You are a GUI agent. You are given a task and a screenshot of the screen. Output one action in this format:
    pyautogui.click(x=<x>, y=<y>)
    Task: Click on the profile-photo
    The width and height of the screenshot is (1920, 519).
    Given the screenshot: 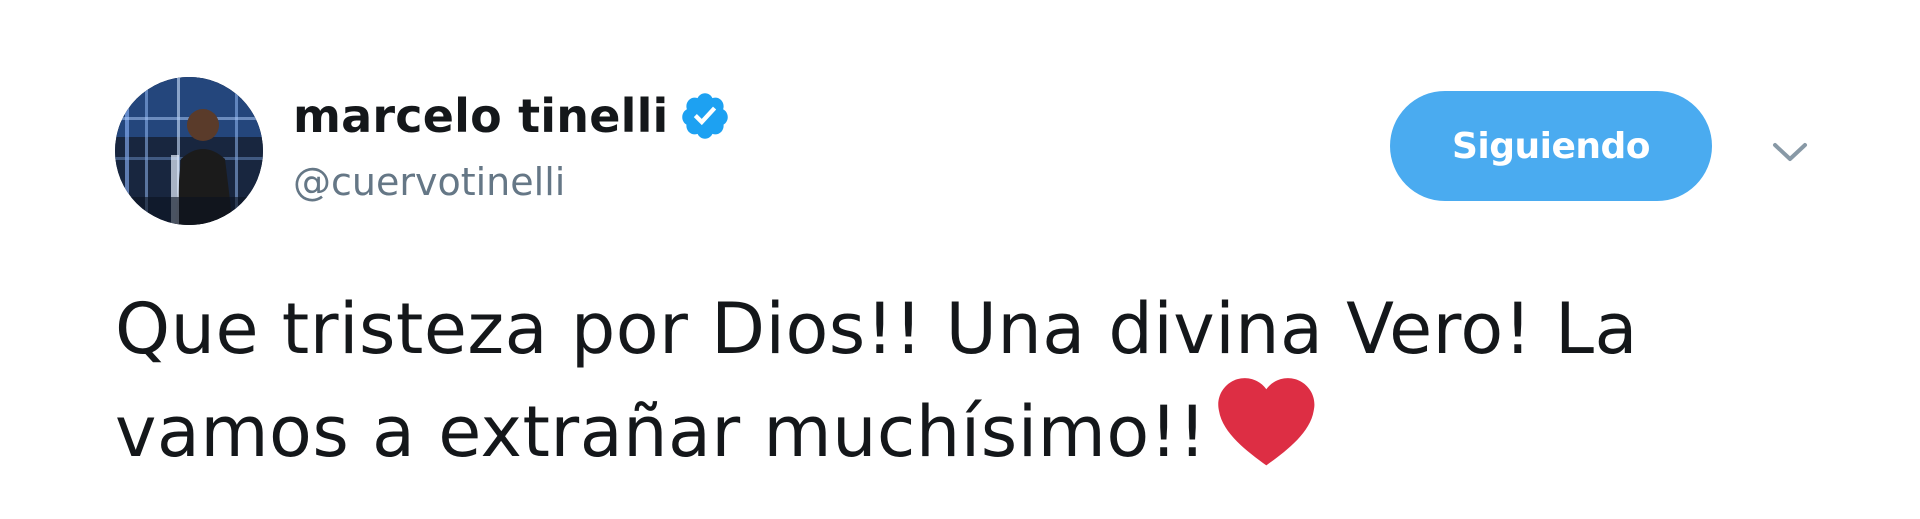 What is the action you would take?
    pyautogui.click(x=189, y=151)
    